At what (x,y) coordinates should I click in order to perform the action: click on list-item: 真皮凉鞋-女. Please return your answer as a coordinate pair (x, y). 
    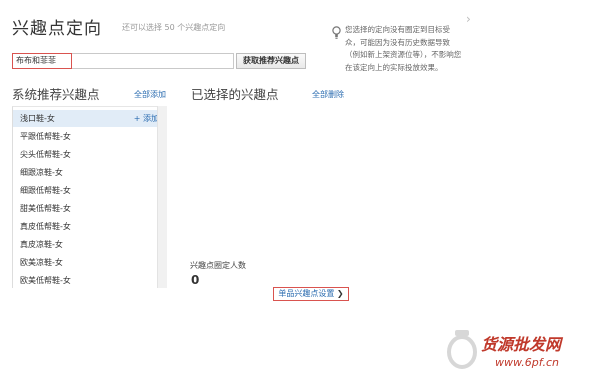
    Looking at the image, I should click on (85, 244).